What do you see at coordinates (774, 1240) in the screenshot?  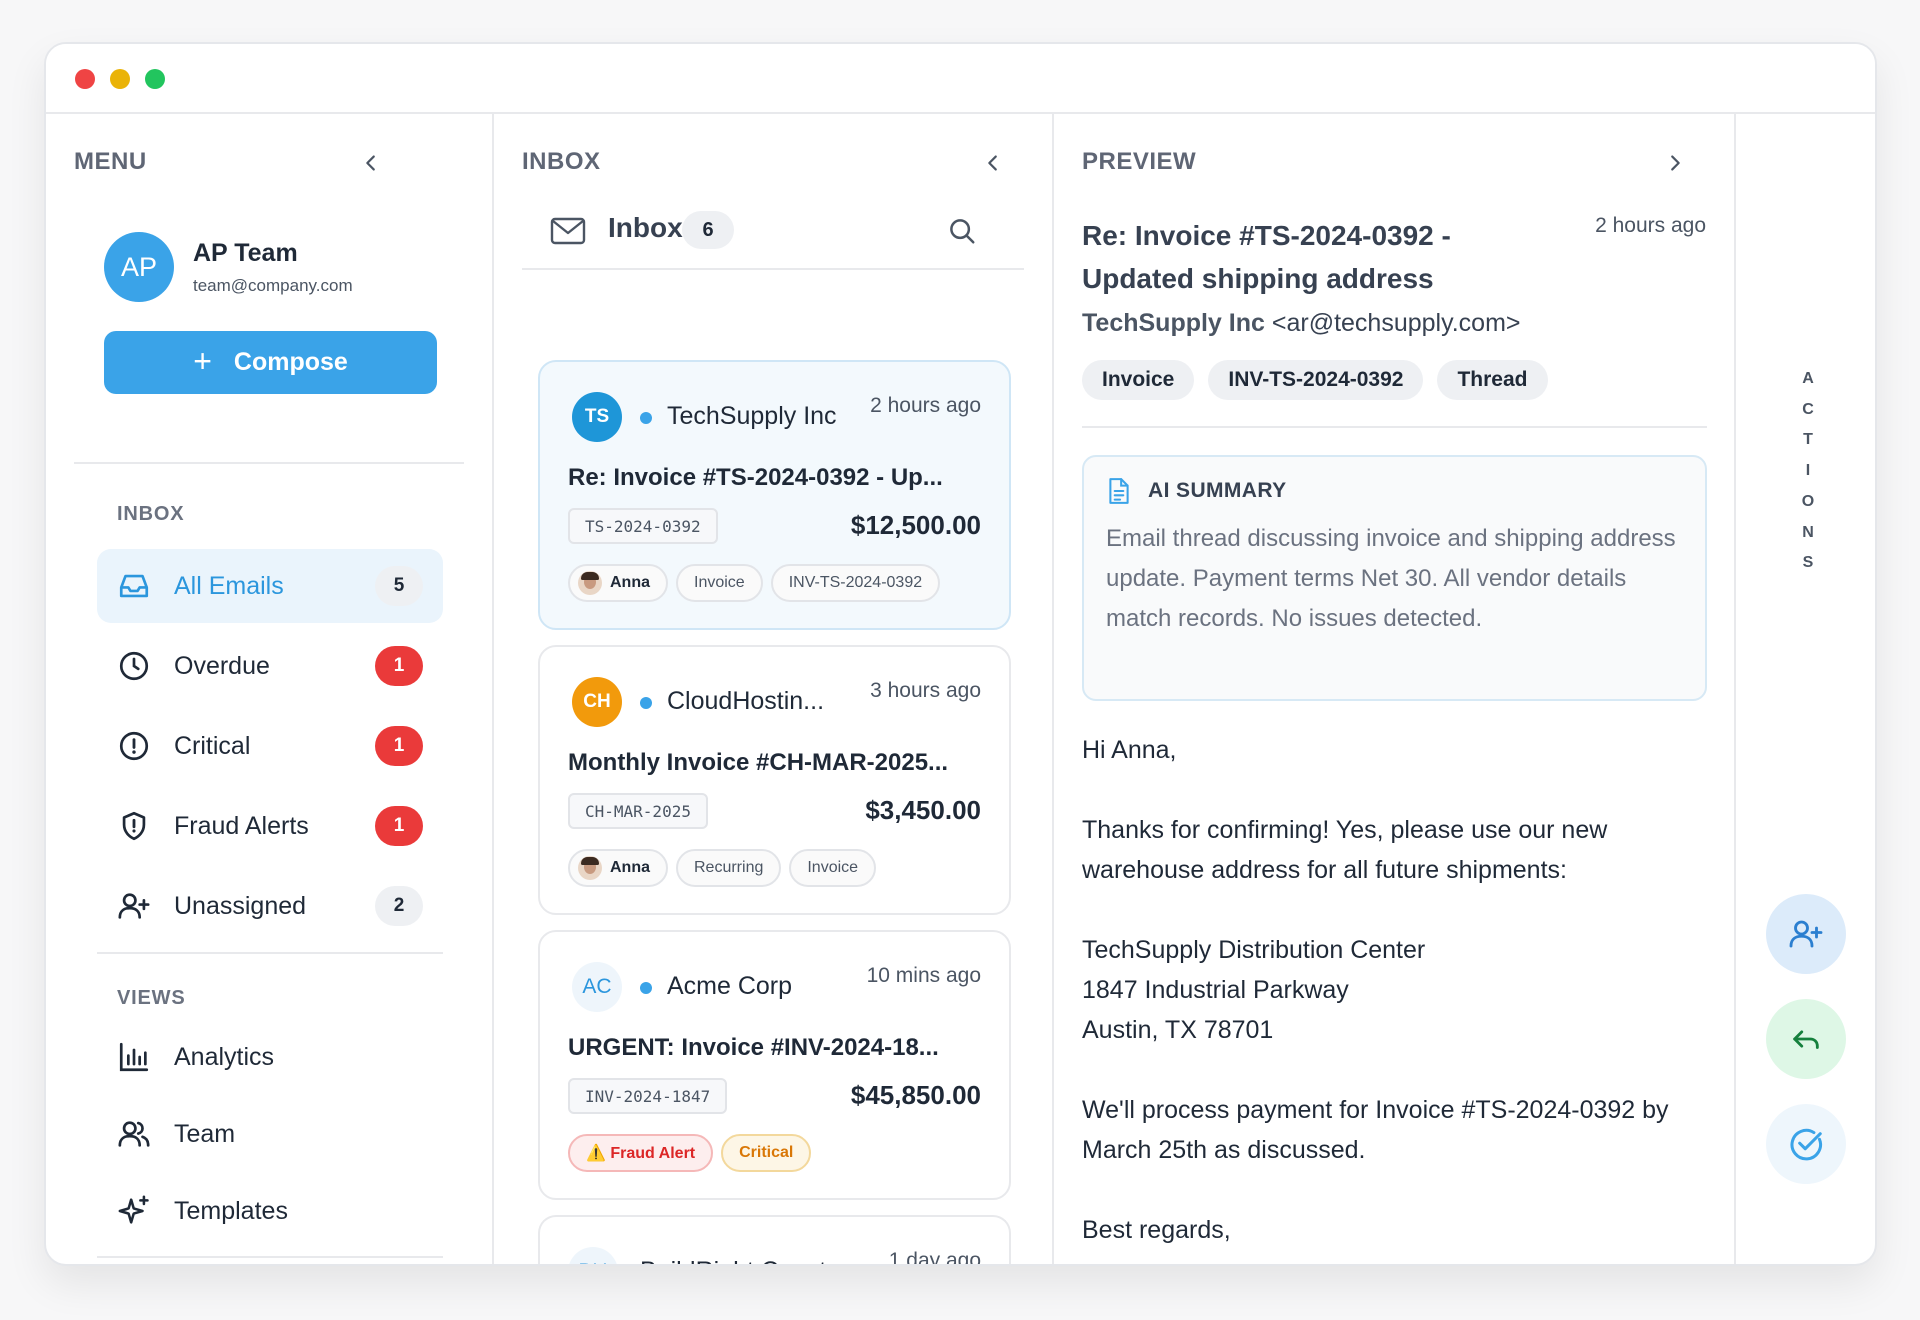 I see `email-card: BU BuildRight Constr... 1 day ago` at bounding box center [774, 1240].